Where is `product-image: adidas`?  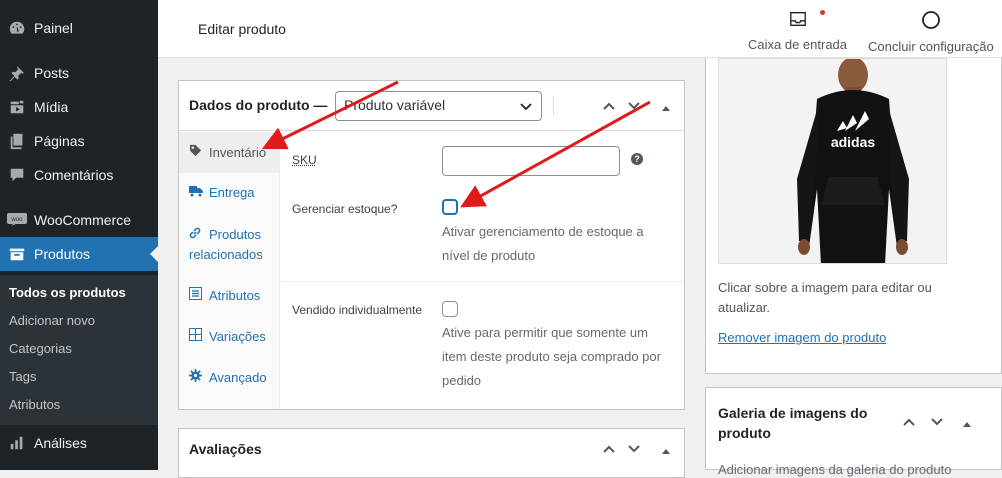 product-image: adidas is located at coordinates (832, 161).